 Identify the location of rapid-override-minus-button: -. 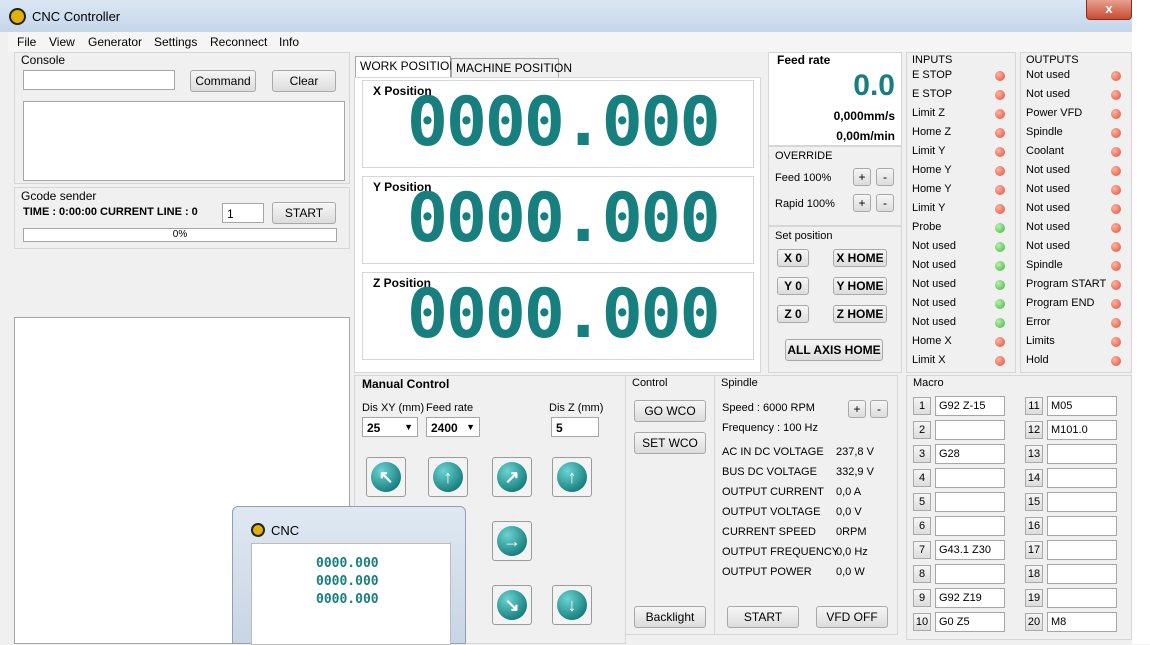
(885, 203).